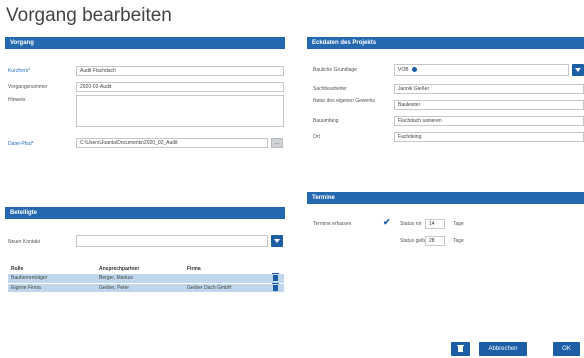  I want to click on bauliche-grundlage-value: VOB, so click(403, 70).